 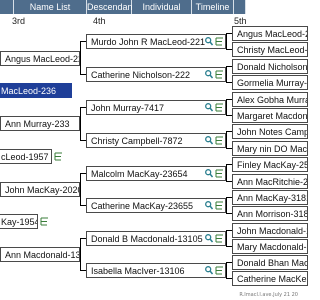 I want to click on person-gen3: John MacKay-20202, so click(x=40, y=189).